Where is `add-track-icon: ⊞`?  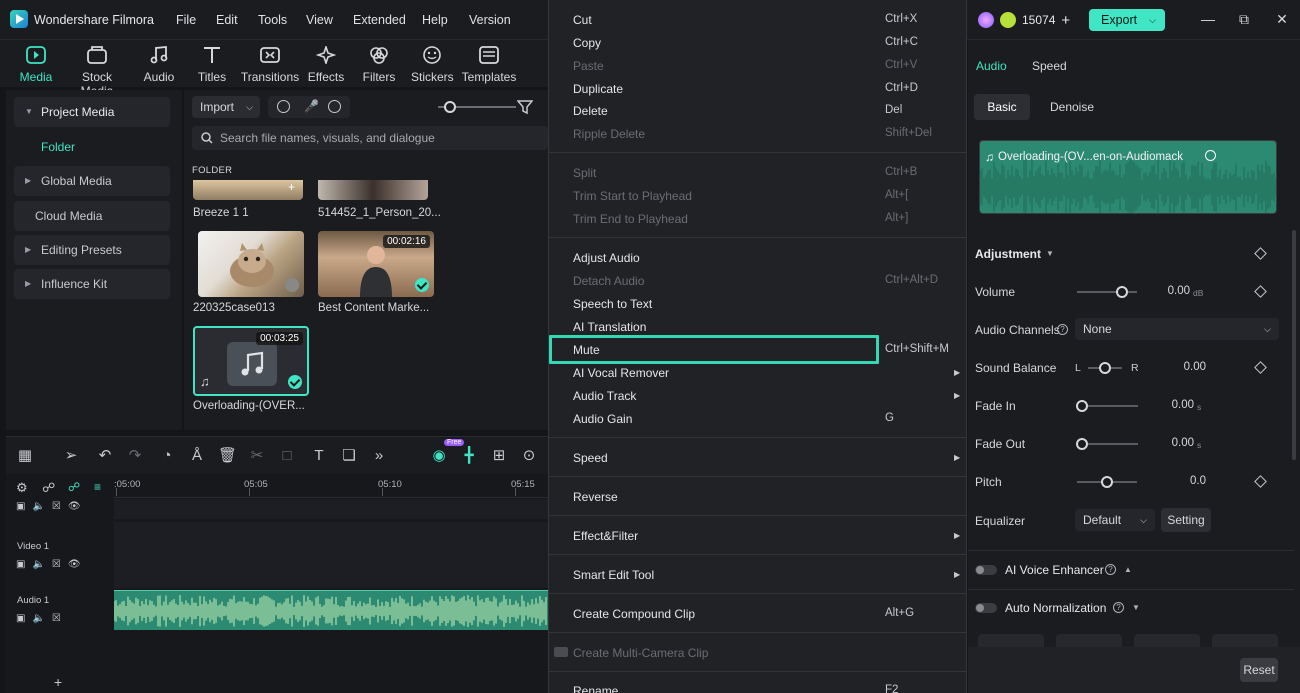
add-track-icon: ⊞ is located at coordinates (499, 456).